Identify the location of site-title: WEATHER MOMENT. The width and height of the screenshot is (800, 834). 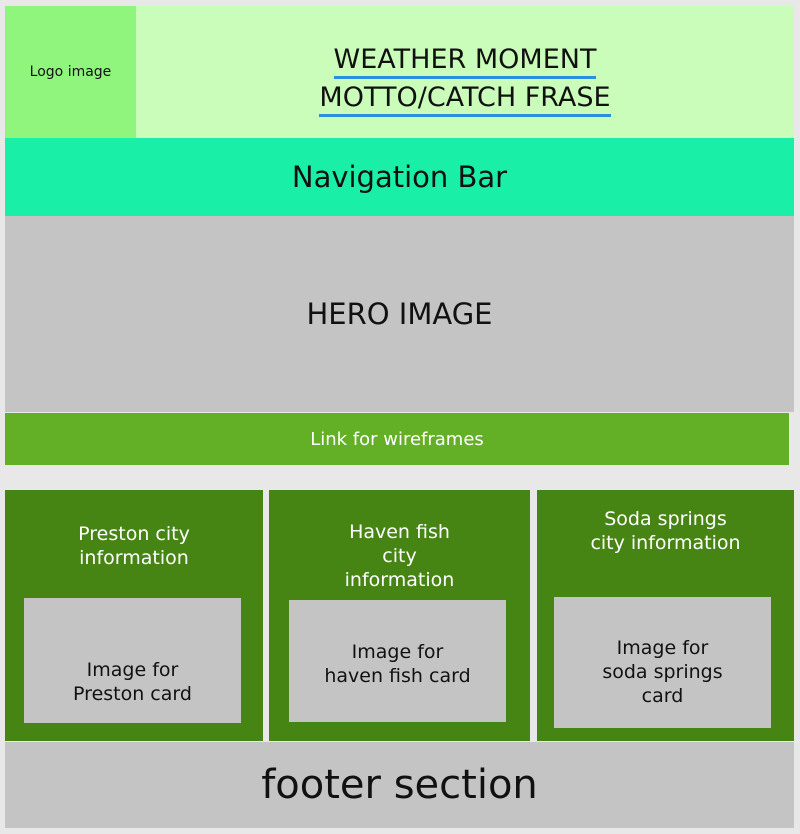
(465, 61).